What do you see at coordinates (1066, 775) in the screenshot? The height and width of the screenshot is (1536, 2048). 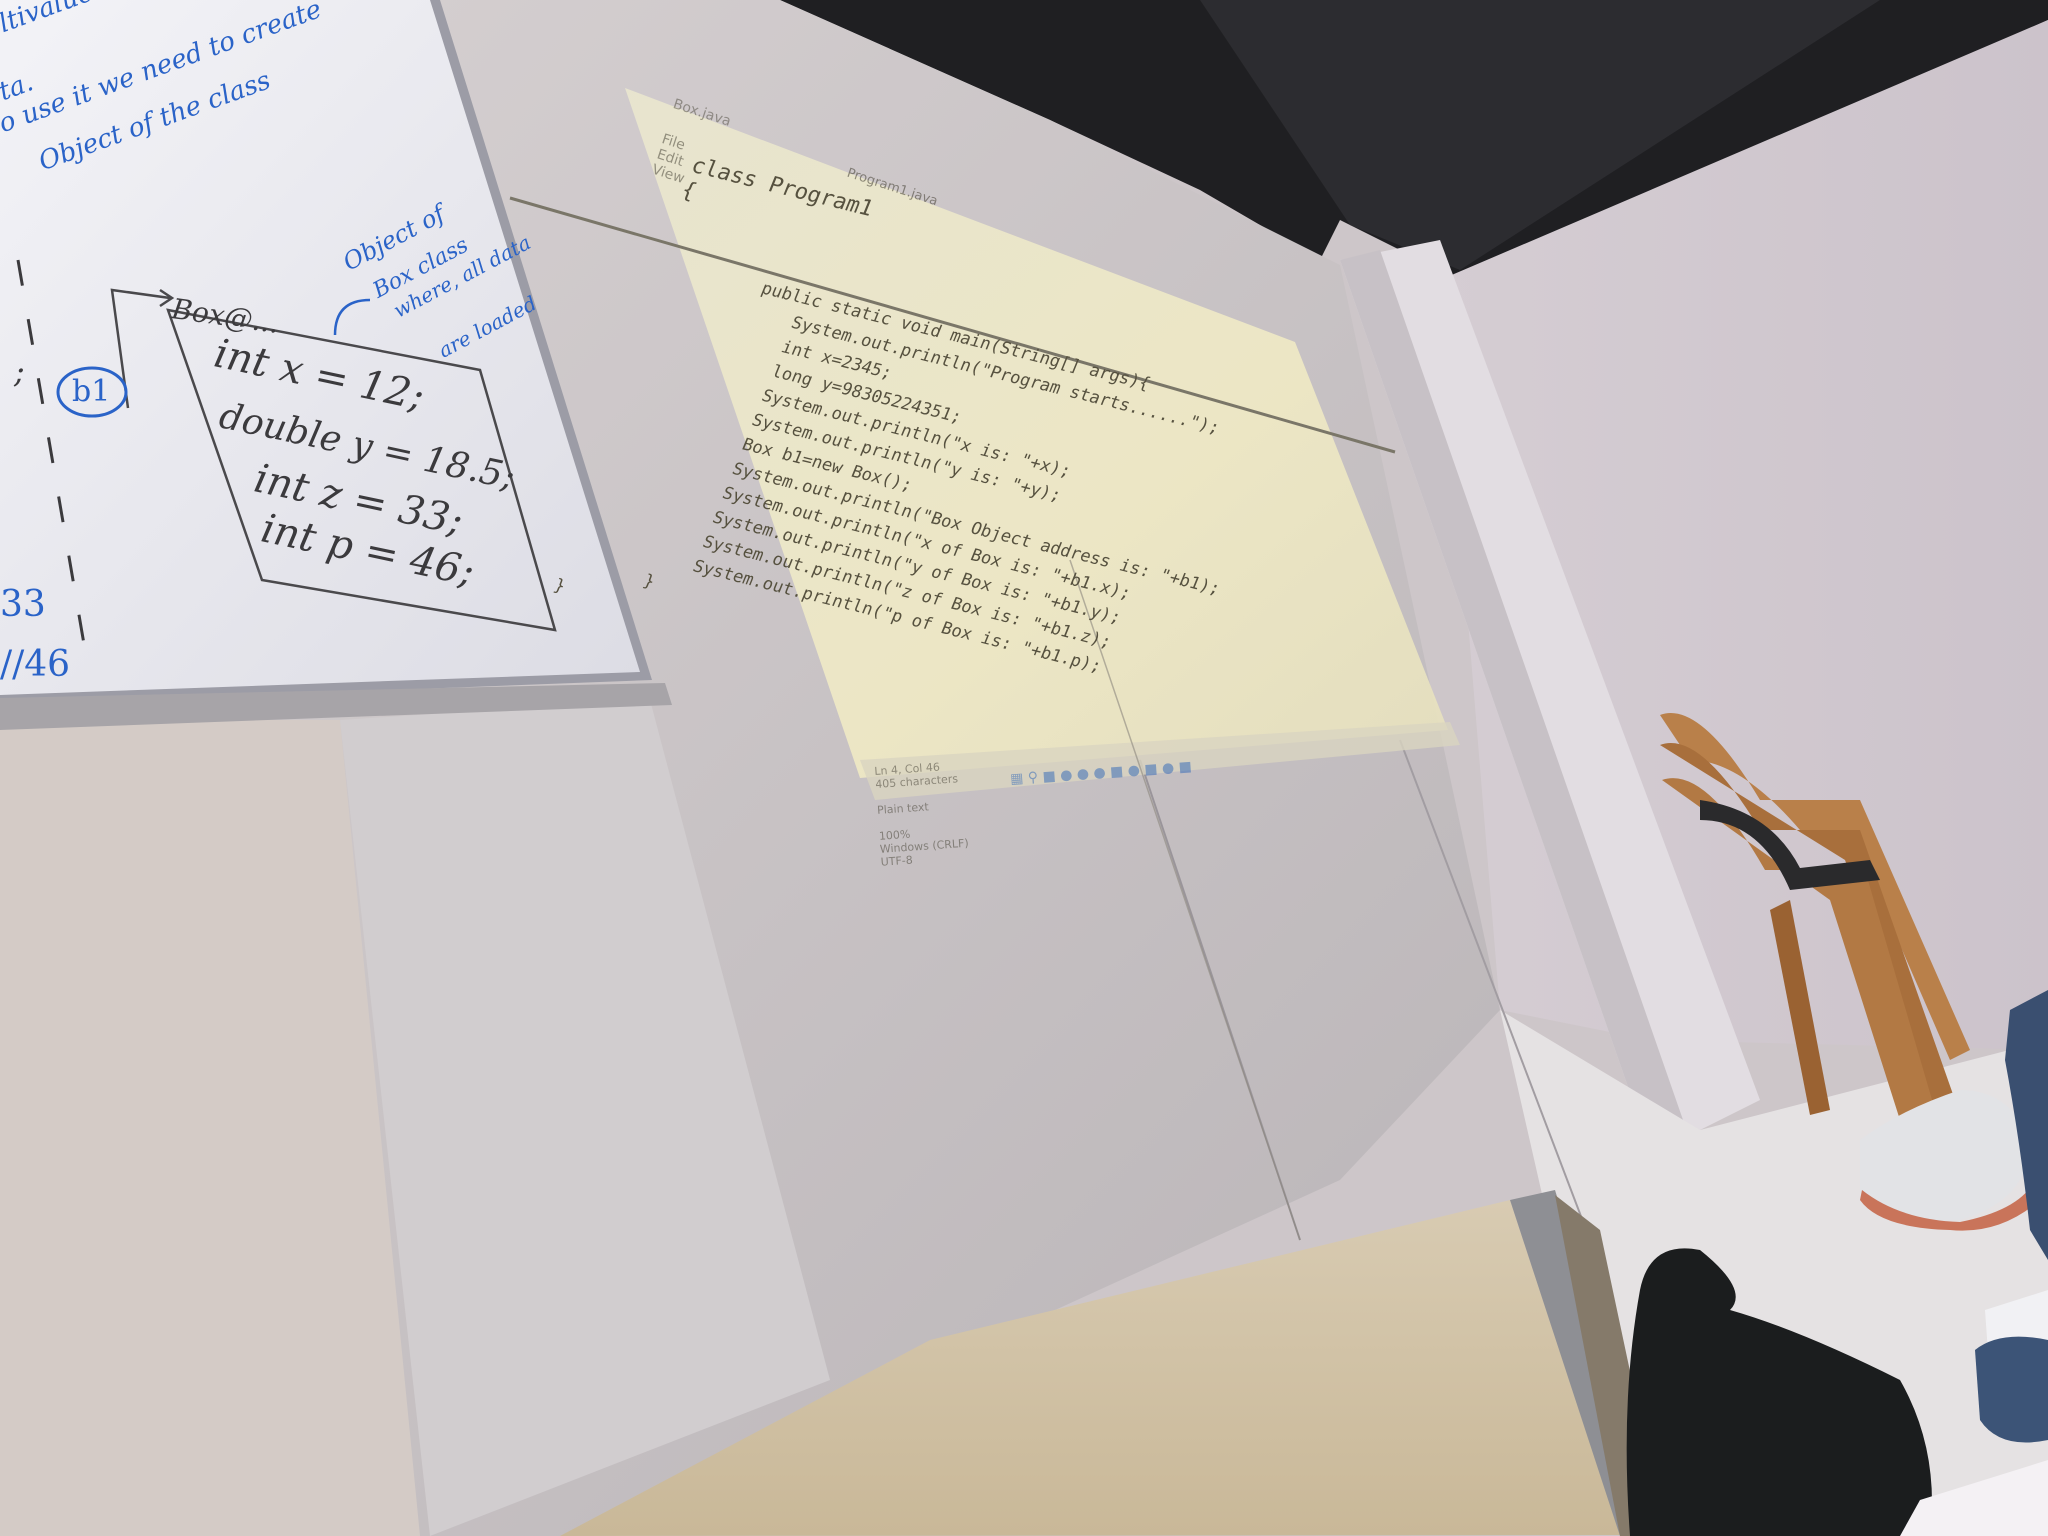 I see `browser-icon: ●` at bounding box center [1066, 775].